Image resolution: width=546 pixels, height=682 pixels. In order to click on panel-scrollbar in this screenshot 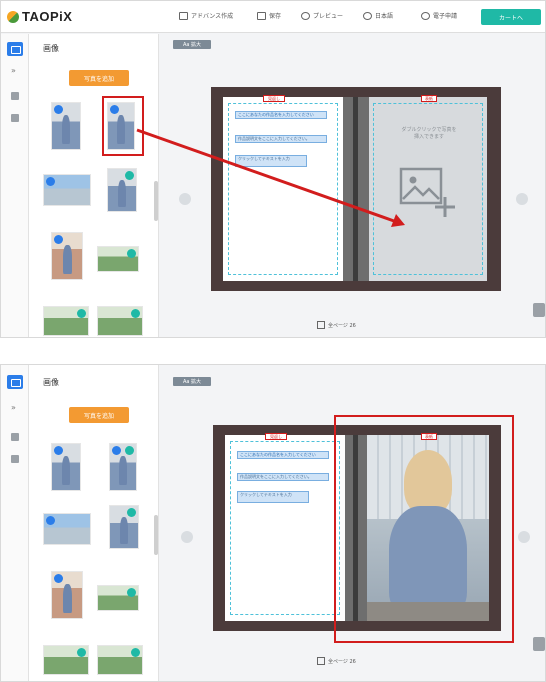, I will do `click(156, 535)`.